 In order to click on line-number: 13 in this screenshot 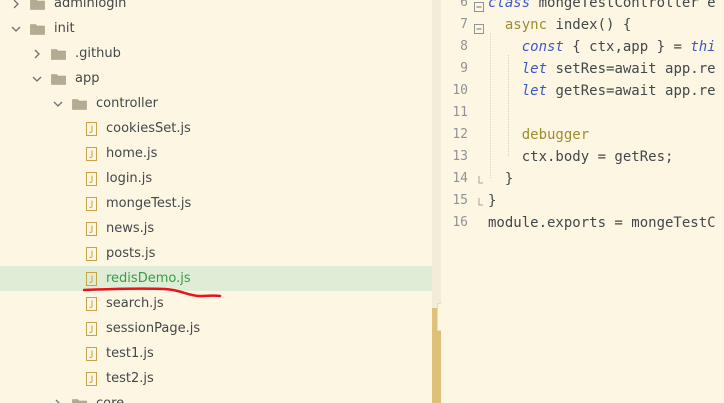, I will do `click(460, 156)`.